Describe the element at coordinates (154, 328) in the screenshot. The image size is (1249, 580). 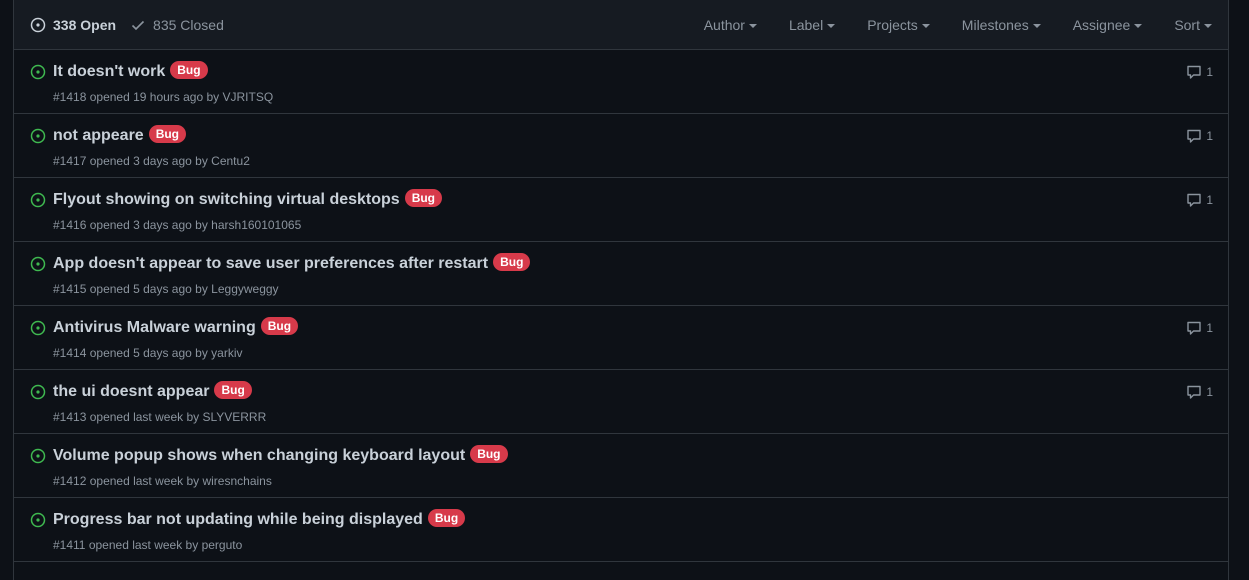
I see `issue-title-link: Antivirus Malware warning` at that location.